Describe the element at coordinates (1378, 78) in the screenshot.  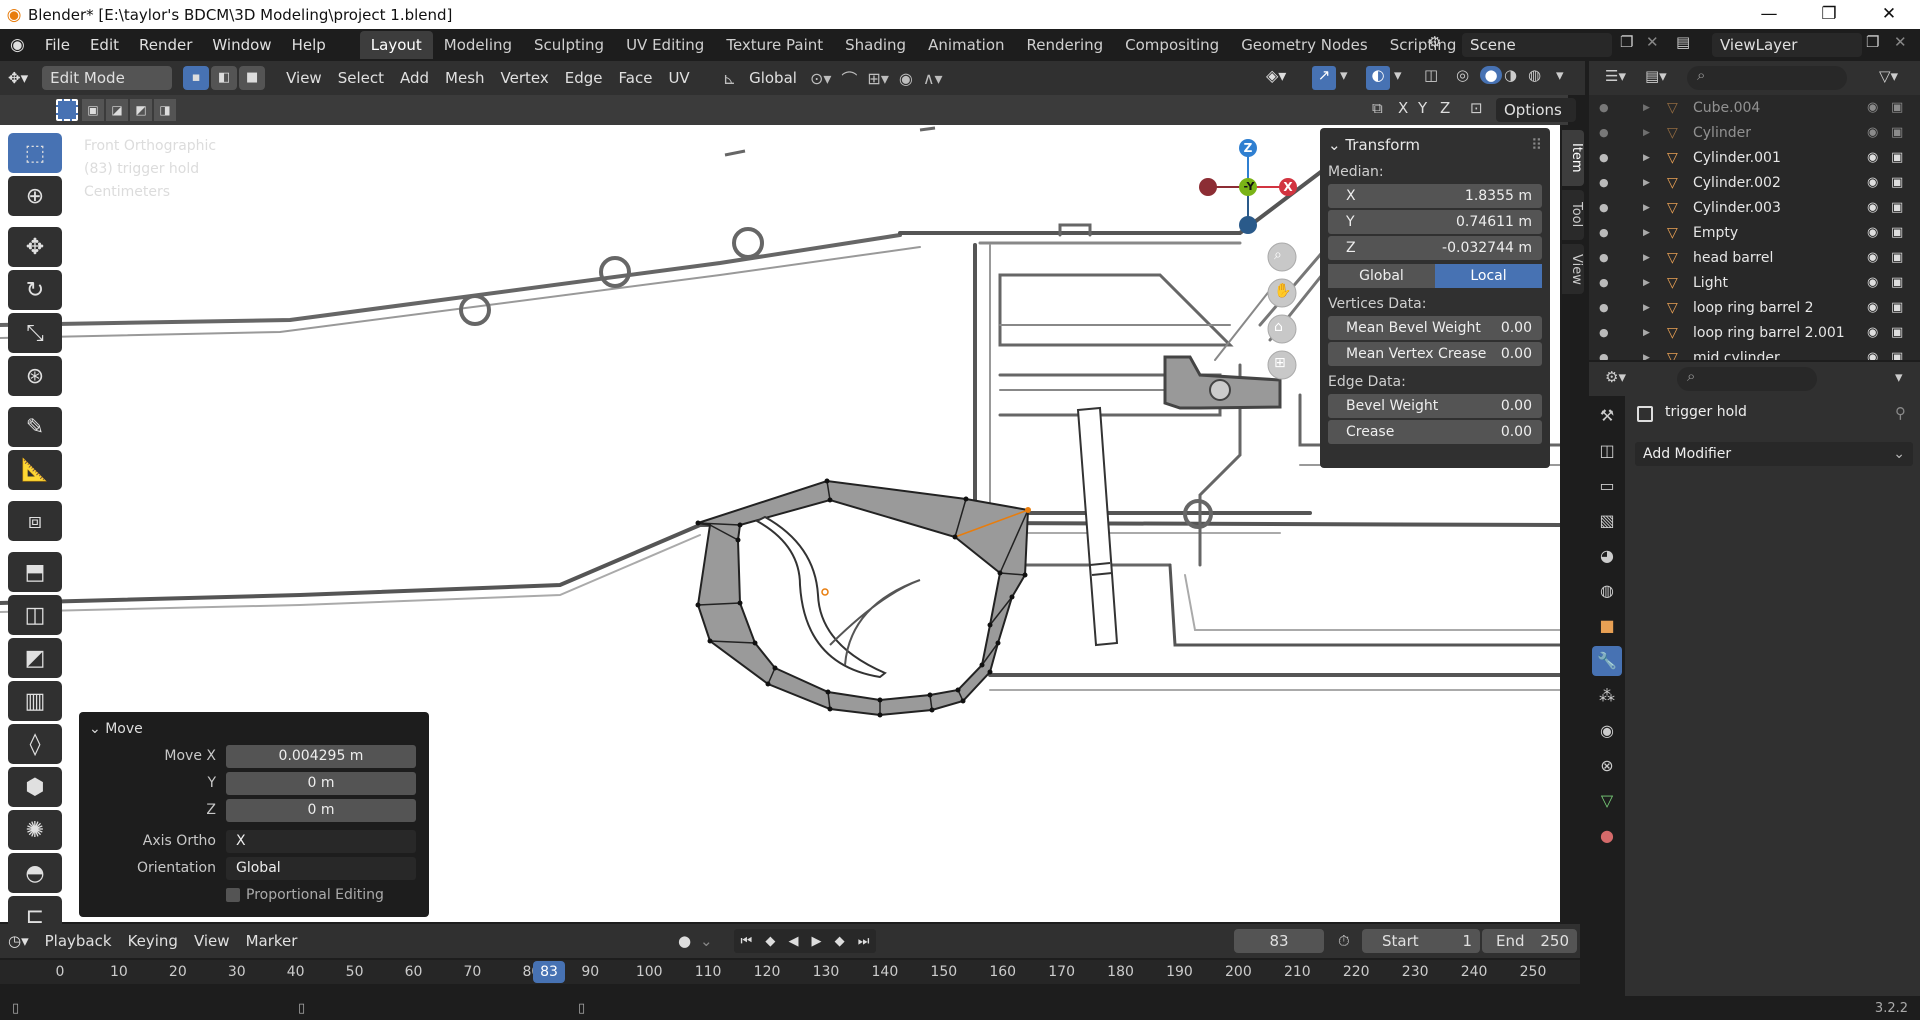
I see `overlay-toggle-icon: ◐` at that location.